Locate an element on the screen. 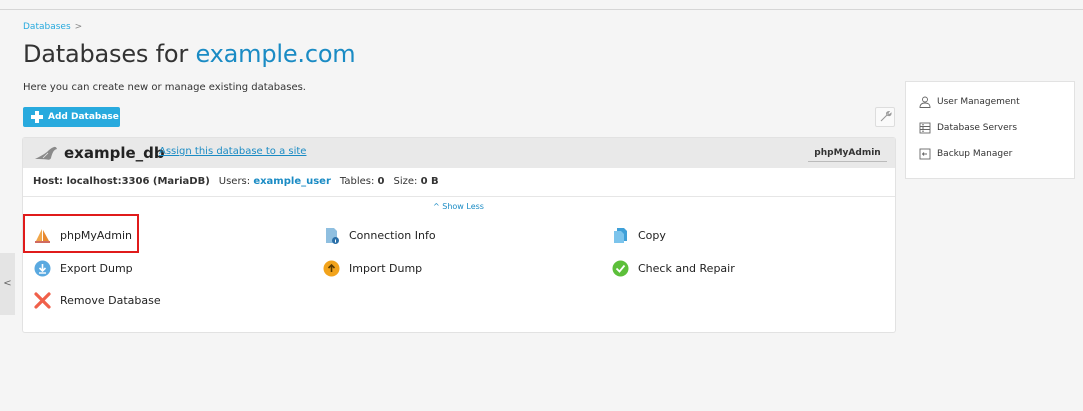  host-info: Host: localhost:3306 (MariaDB) is located at coordinates (121, 181).